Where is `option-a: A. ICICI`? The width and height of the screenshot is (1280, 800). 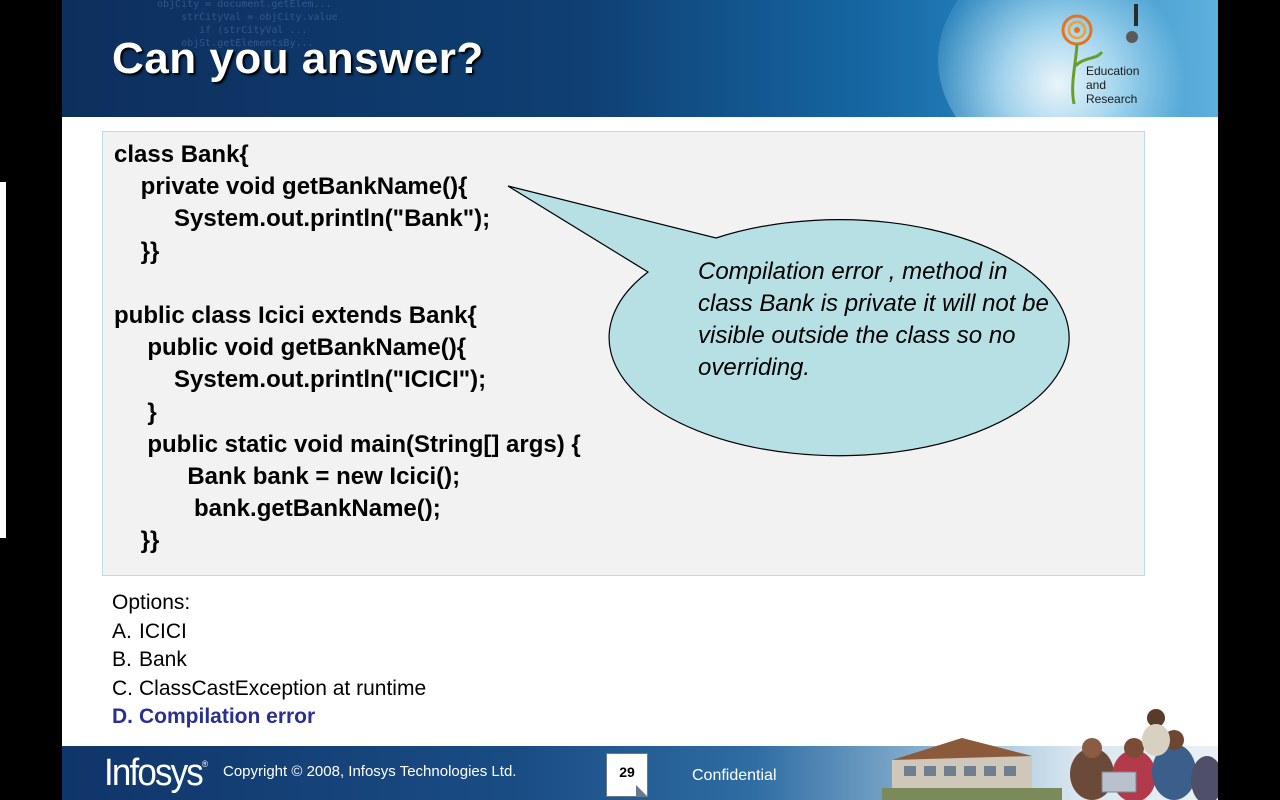
option-a: A. ICICI is located at coordinates (149, 631).